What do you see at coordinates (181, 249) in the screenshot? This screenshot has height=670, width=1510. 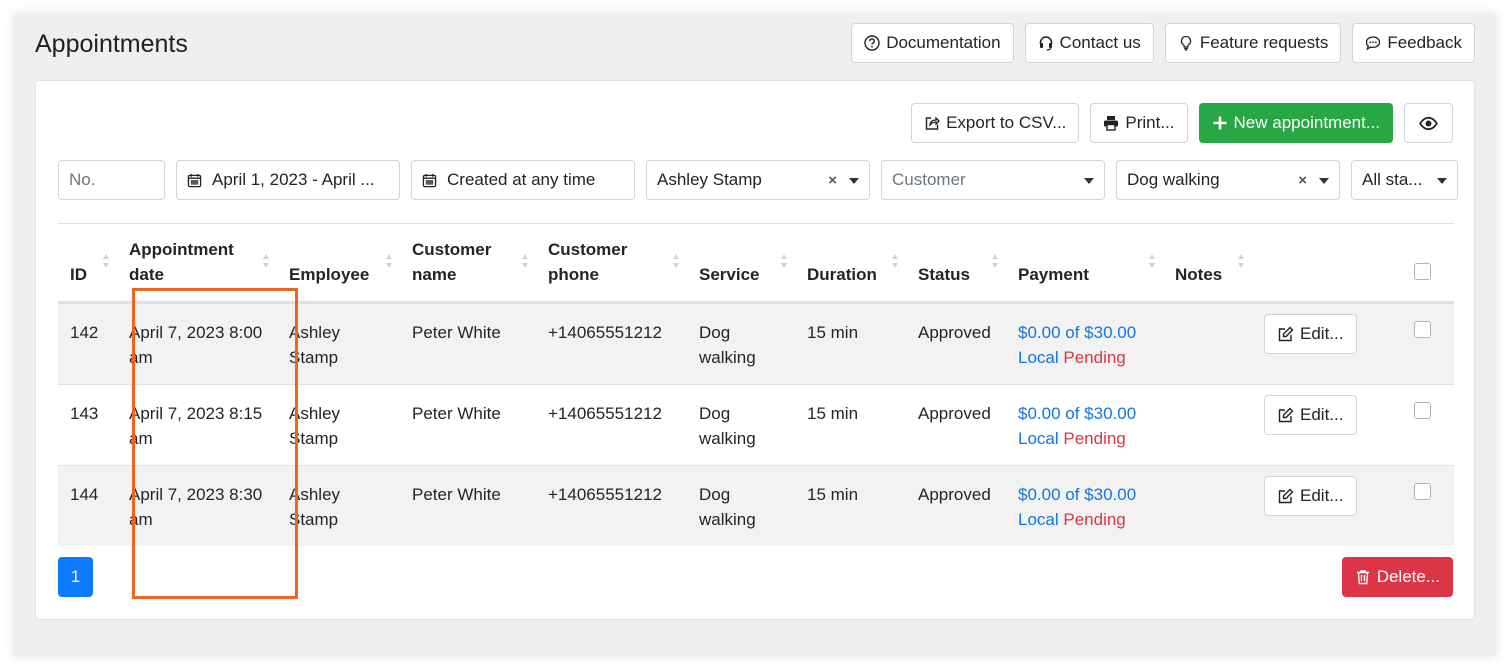 I see `header-label: Appointment` at bounding box center [181, 249].